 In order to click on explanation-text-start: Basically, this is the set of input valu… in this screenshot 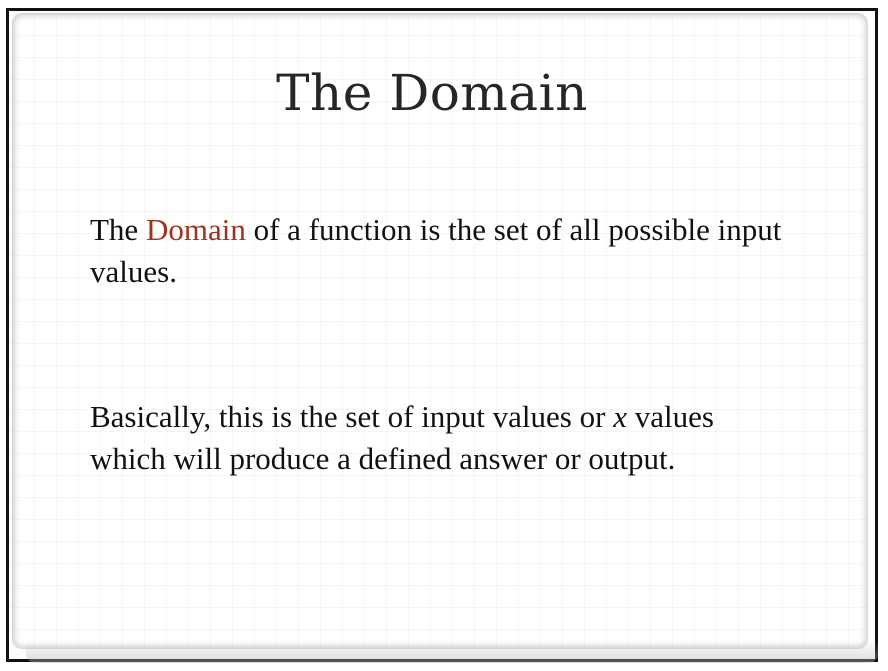, I will do `click(352, 416)`.